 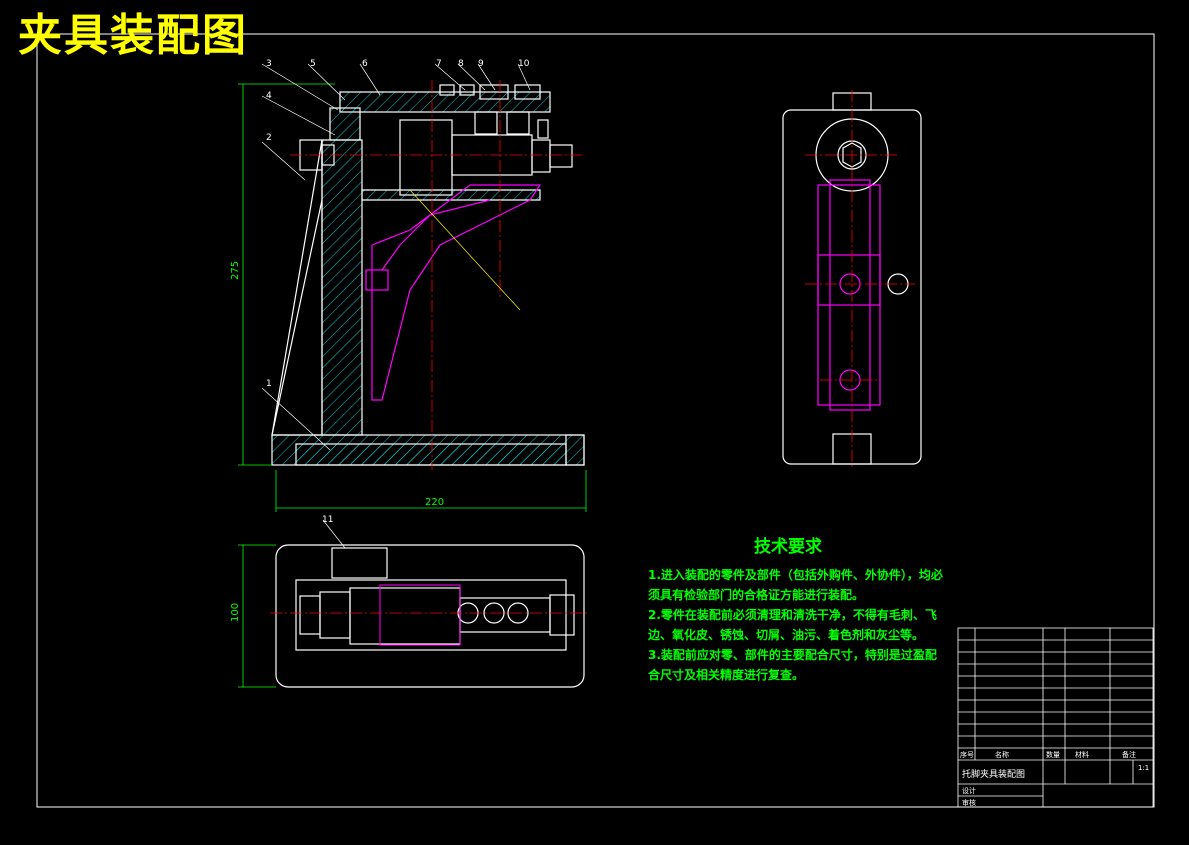 What do you see at coordinates (969, 802) in the screenshot?
I see `reviewer-label: 审核` at bounding box center [969, 802].